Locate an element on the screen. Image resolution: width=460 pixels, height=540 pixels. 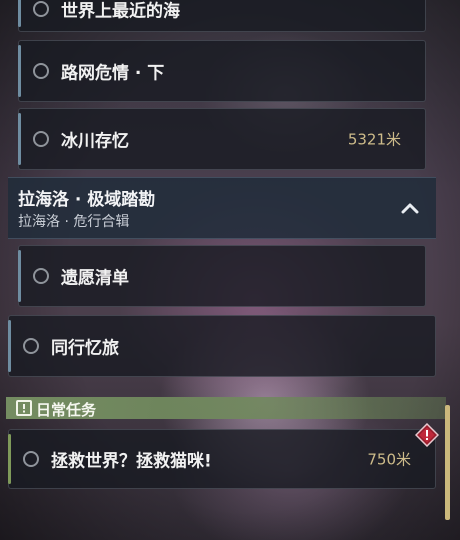
daily-tasks-title: 日常任务 is located at coordinates (66, 410).